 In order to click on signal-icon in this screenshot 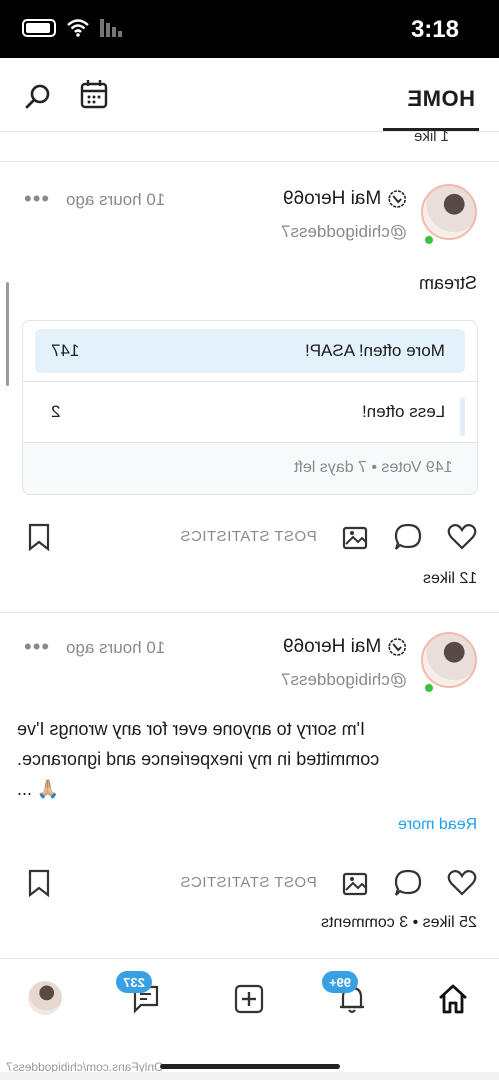, I will do `click(111, 28)`.